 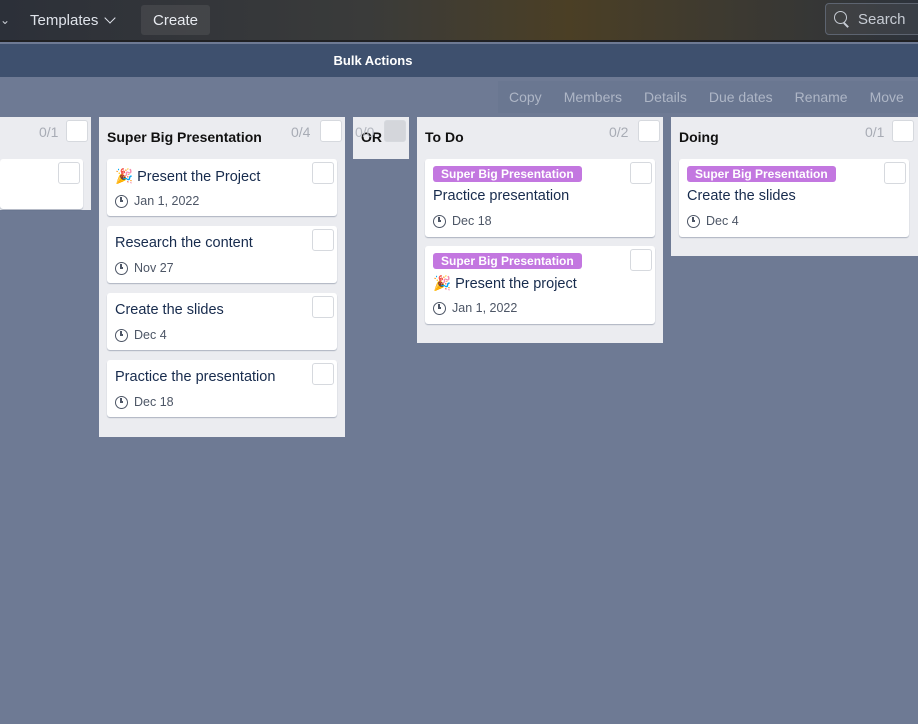 I want to click on search-icon, so click(x=842, y=19).